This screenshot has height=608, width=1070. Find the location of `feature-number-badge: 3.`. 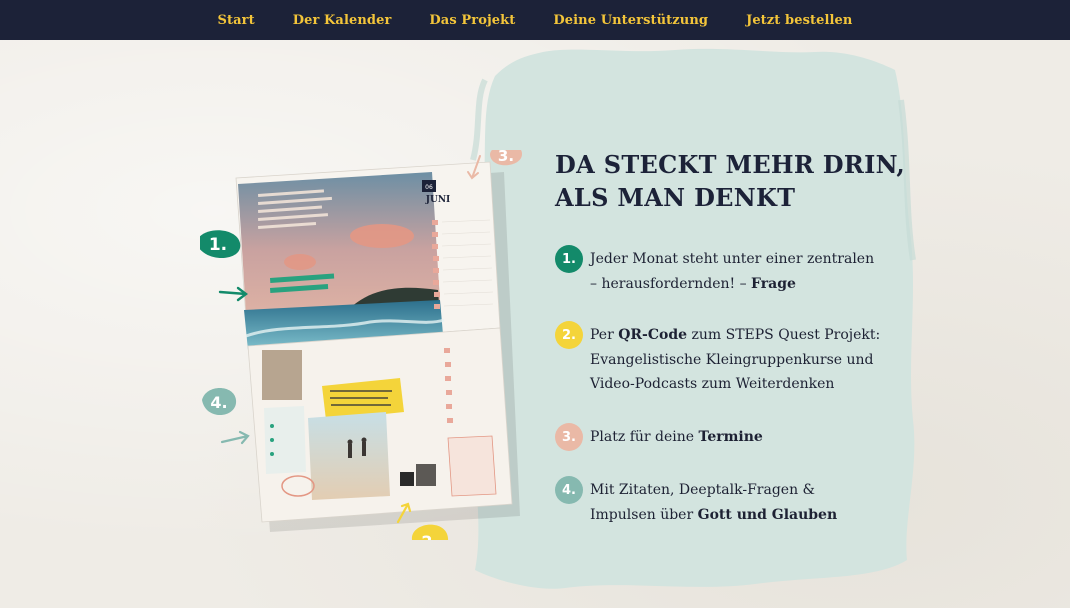

feature-number-badge: 3. is located at coordinates (569, 437).